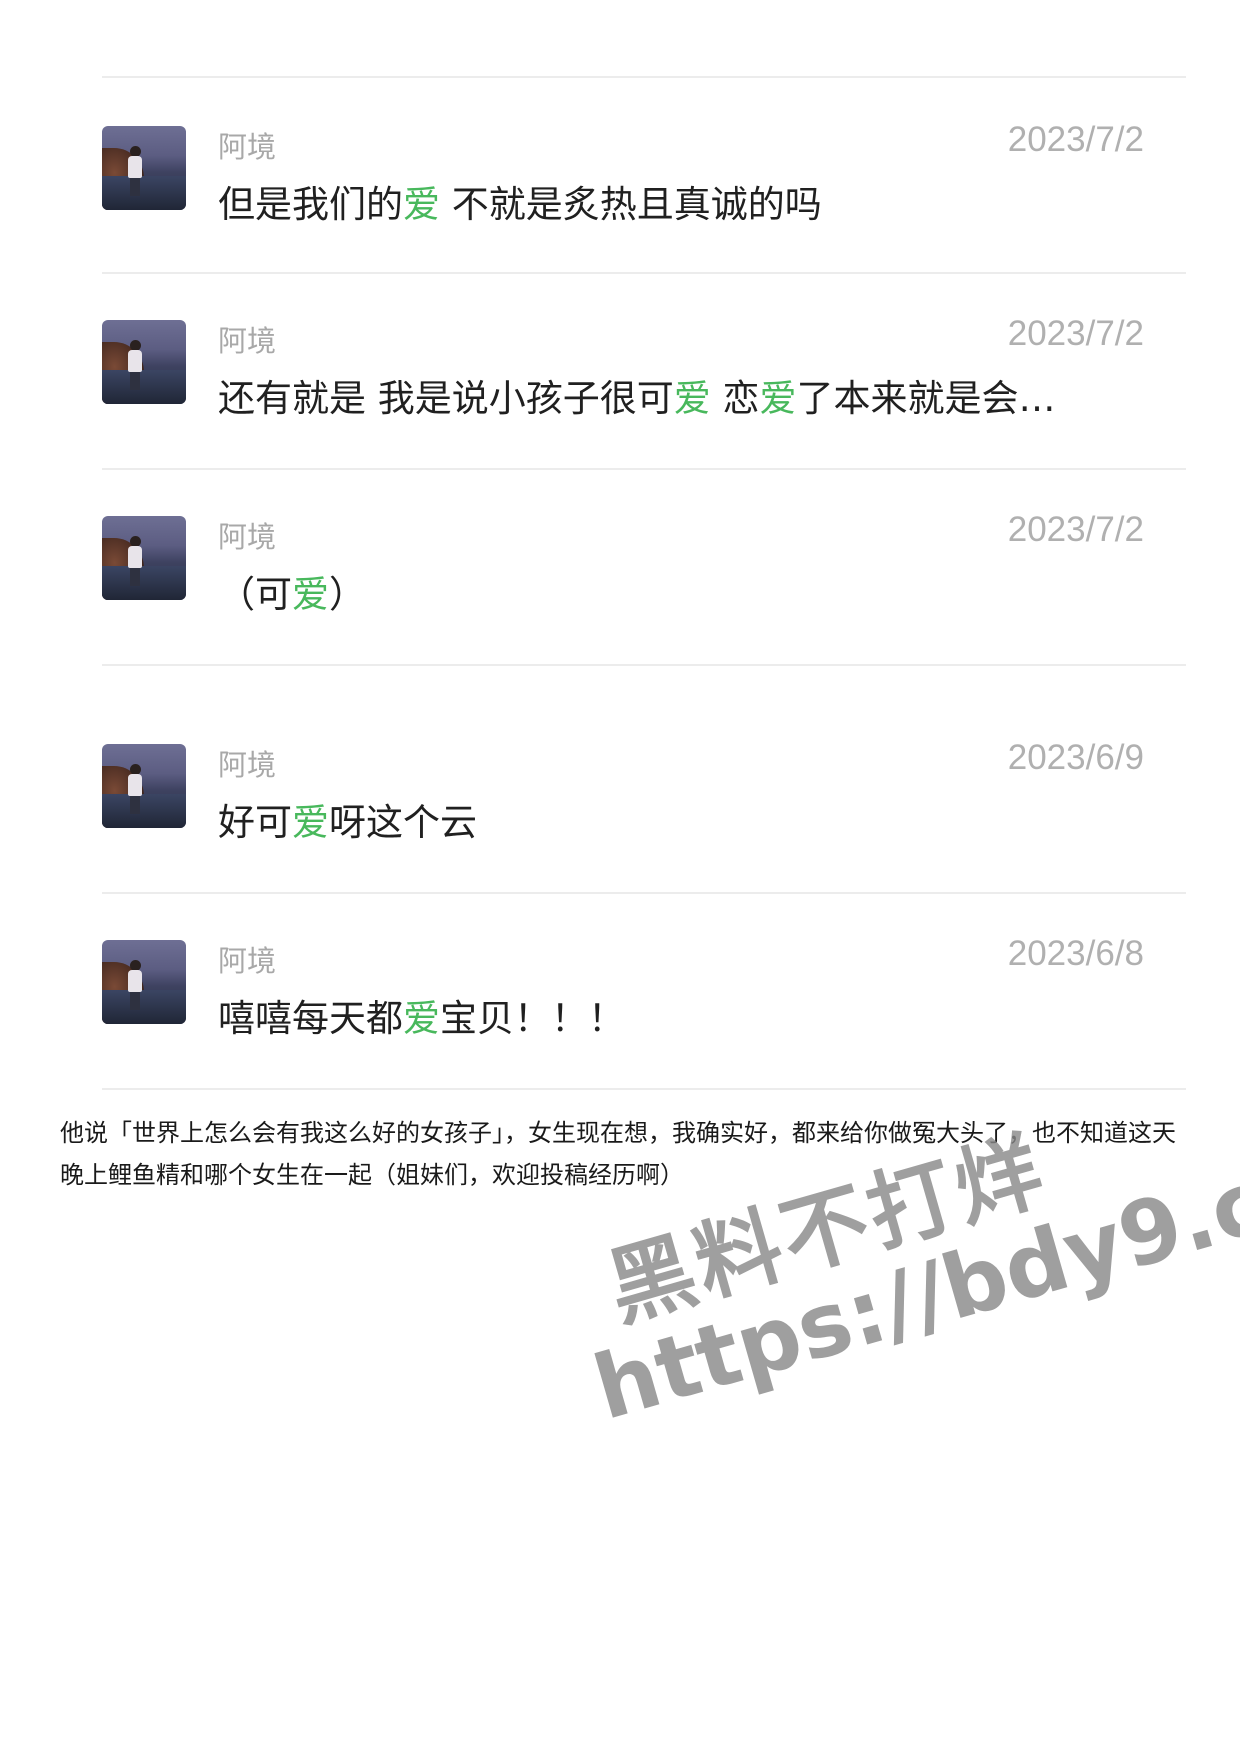  Describe the element at coordinates (644, 568) in the screenshot. I see `message-result-item: 阿境 2023/7/2 （可爱）` at that location.